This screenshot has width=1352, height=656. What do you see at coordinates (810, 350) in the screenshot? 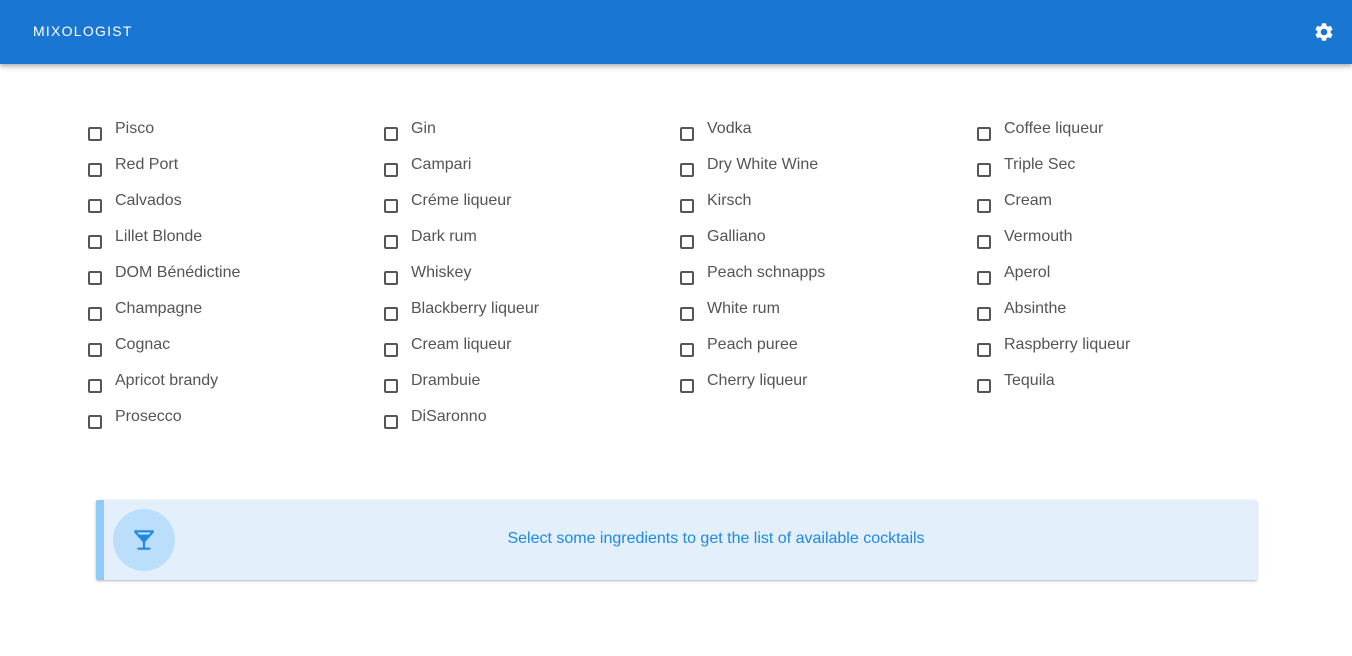
I see `ingredient-option: Peach puree` at bounding box center [810, 350].